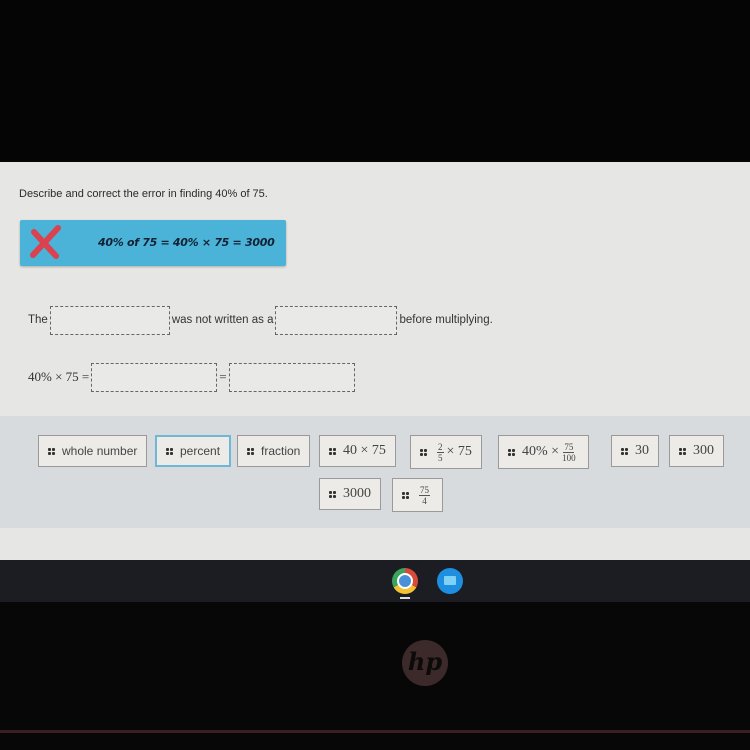 The height and width of the screenshot is (750, 750). What do you see at coordinates (440, 447) in the screenshot?
I see `fraction-numerator: 2` at bounding box center [440, 447].